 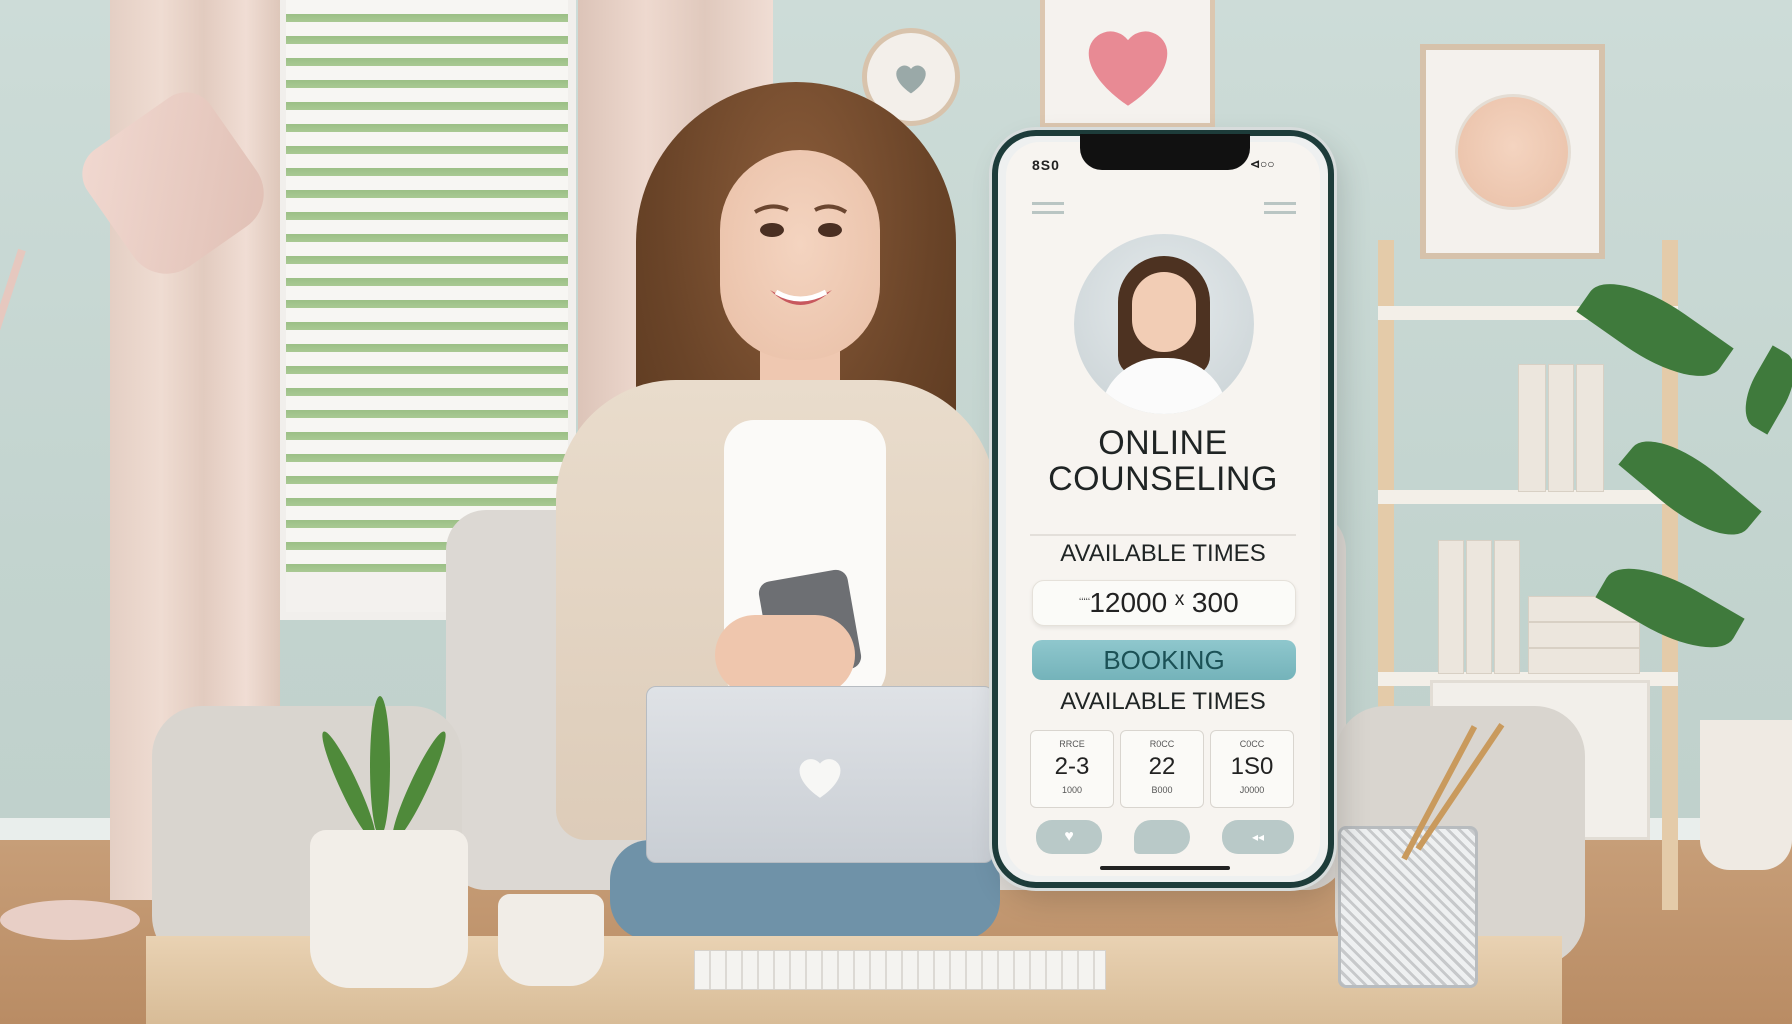 I want to click on slot-label: C0CC, so click(x=1252, y=744).